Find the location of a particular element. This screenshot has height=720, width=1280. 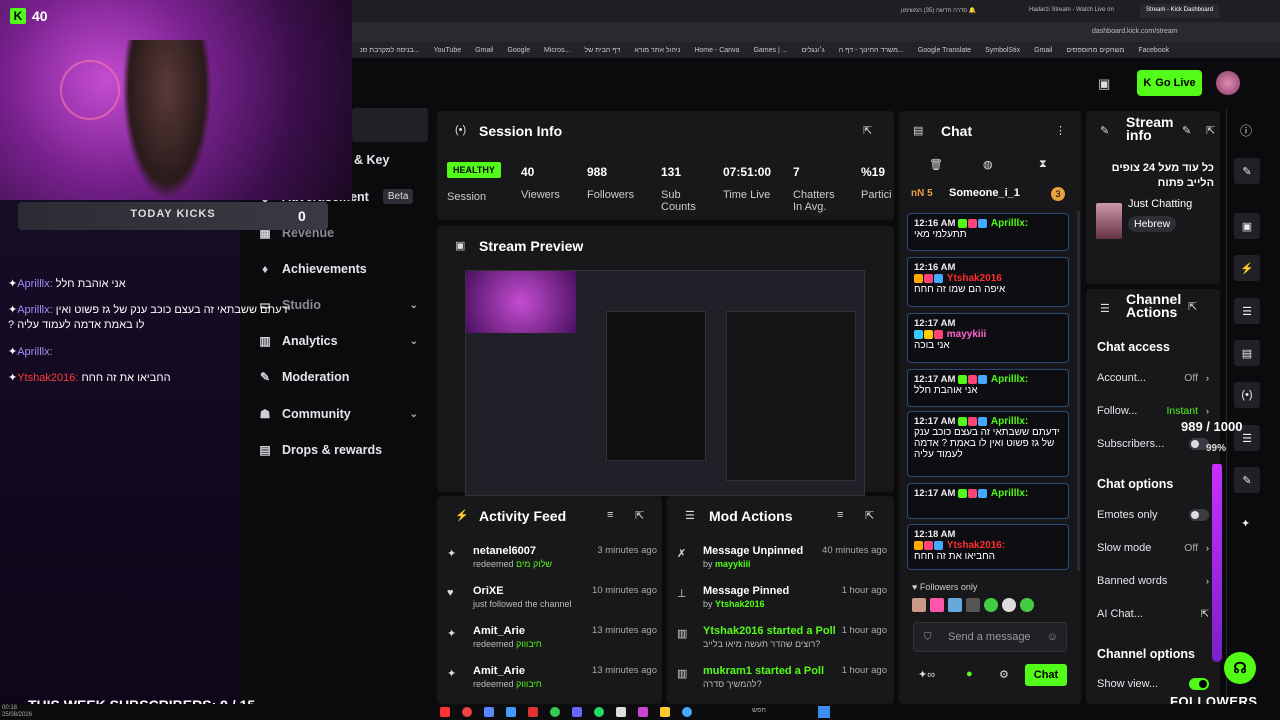

chat-scrollbar is located at coordinates (1078, 391).